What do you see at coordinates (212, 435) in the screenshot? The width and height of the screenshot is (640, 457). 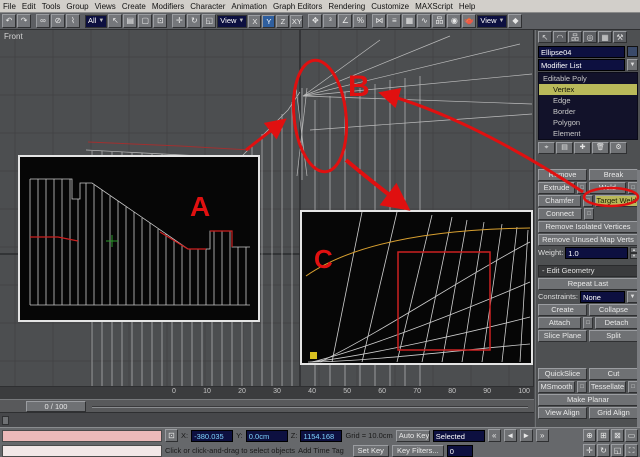 I see `x-coord-field: -380.035` at bounding box center [212, 435].